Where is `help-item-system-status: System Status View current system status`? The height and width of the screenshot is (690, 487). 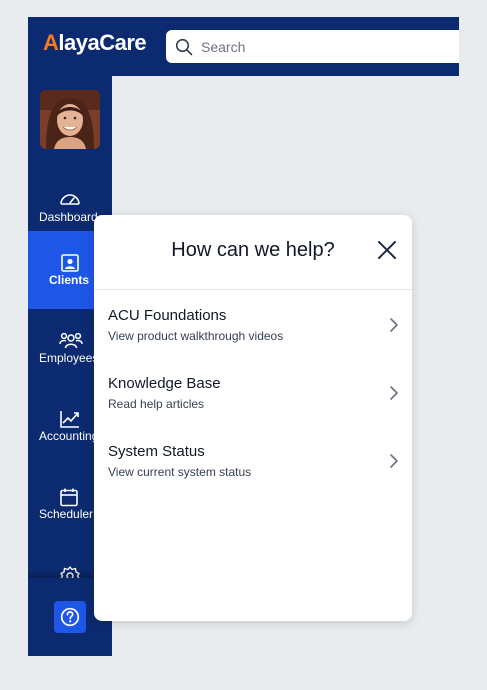 help-item-system-status: System Status View current system status is located at coordinates (253, 473).